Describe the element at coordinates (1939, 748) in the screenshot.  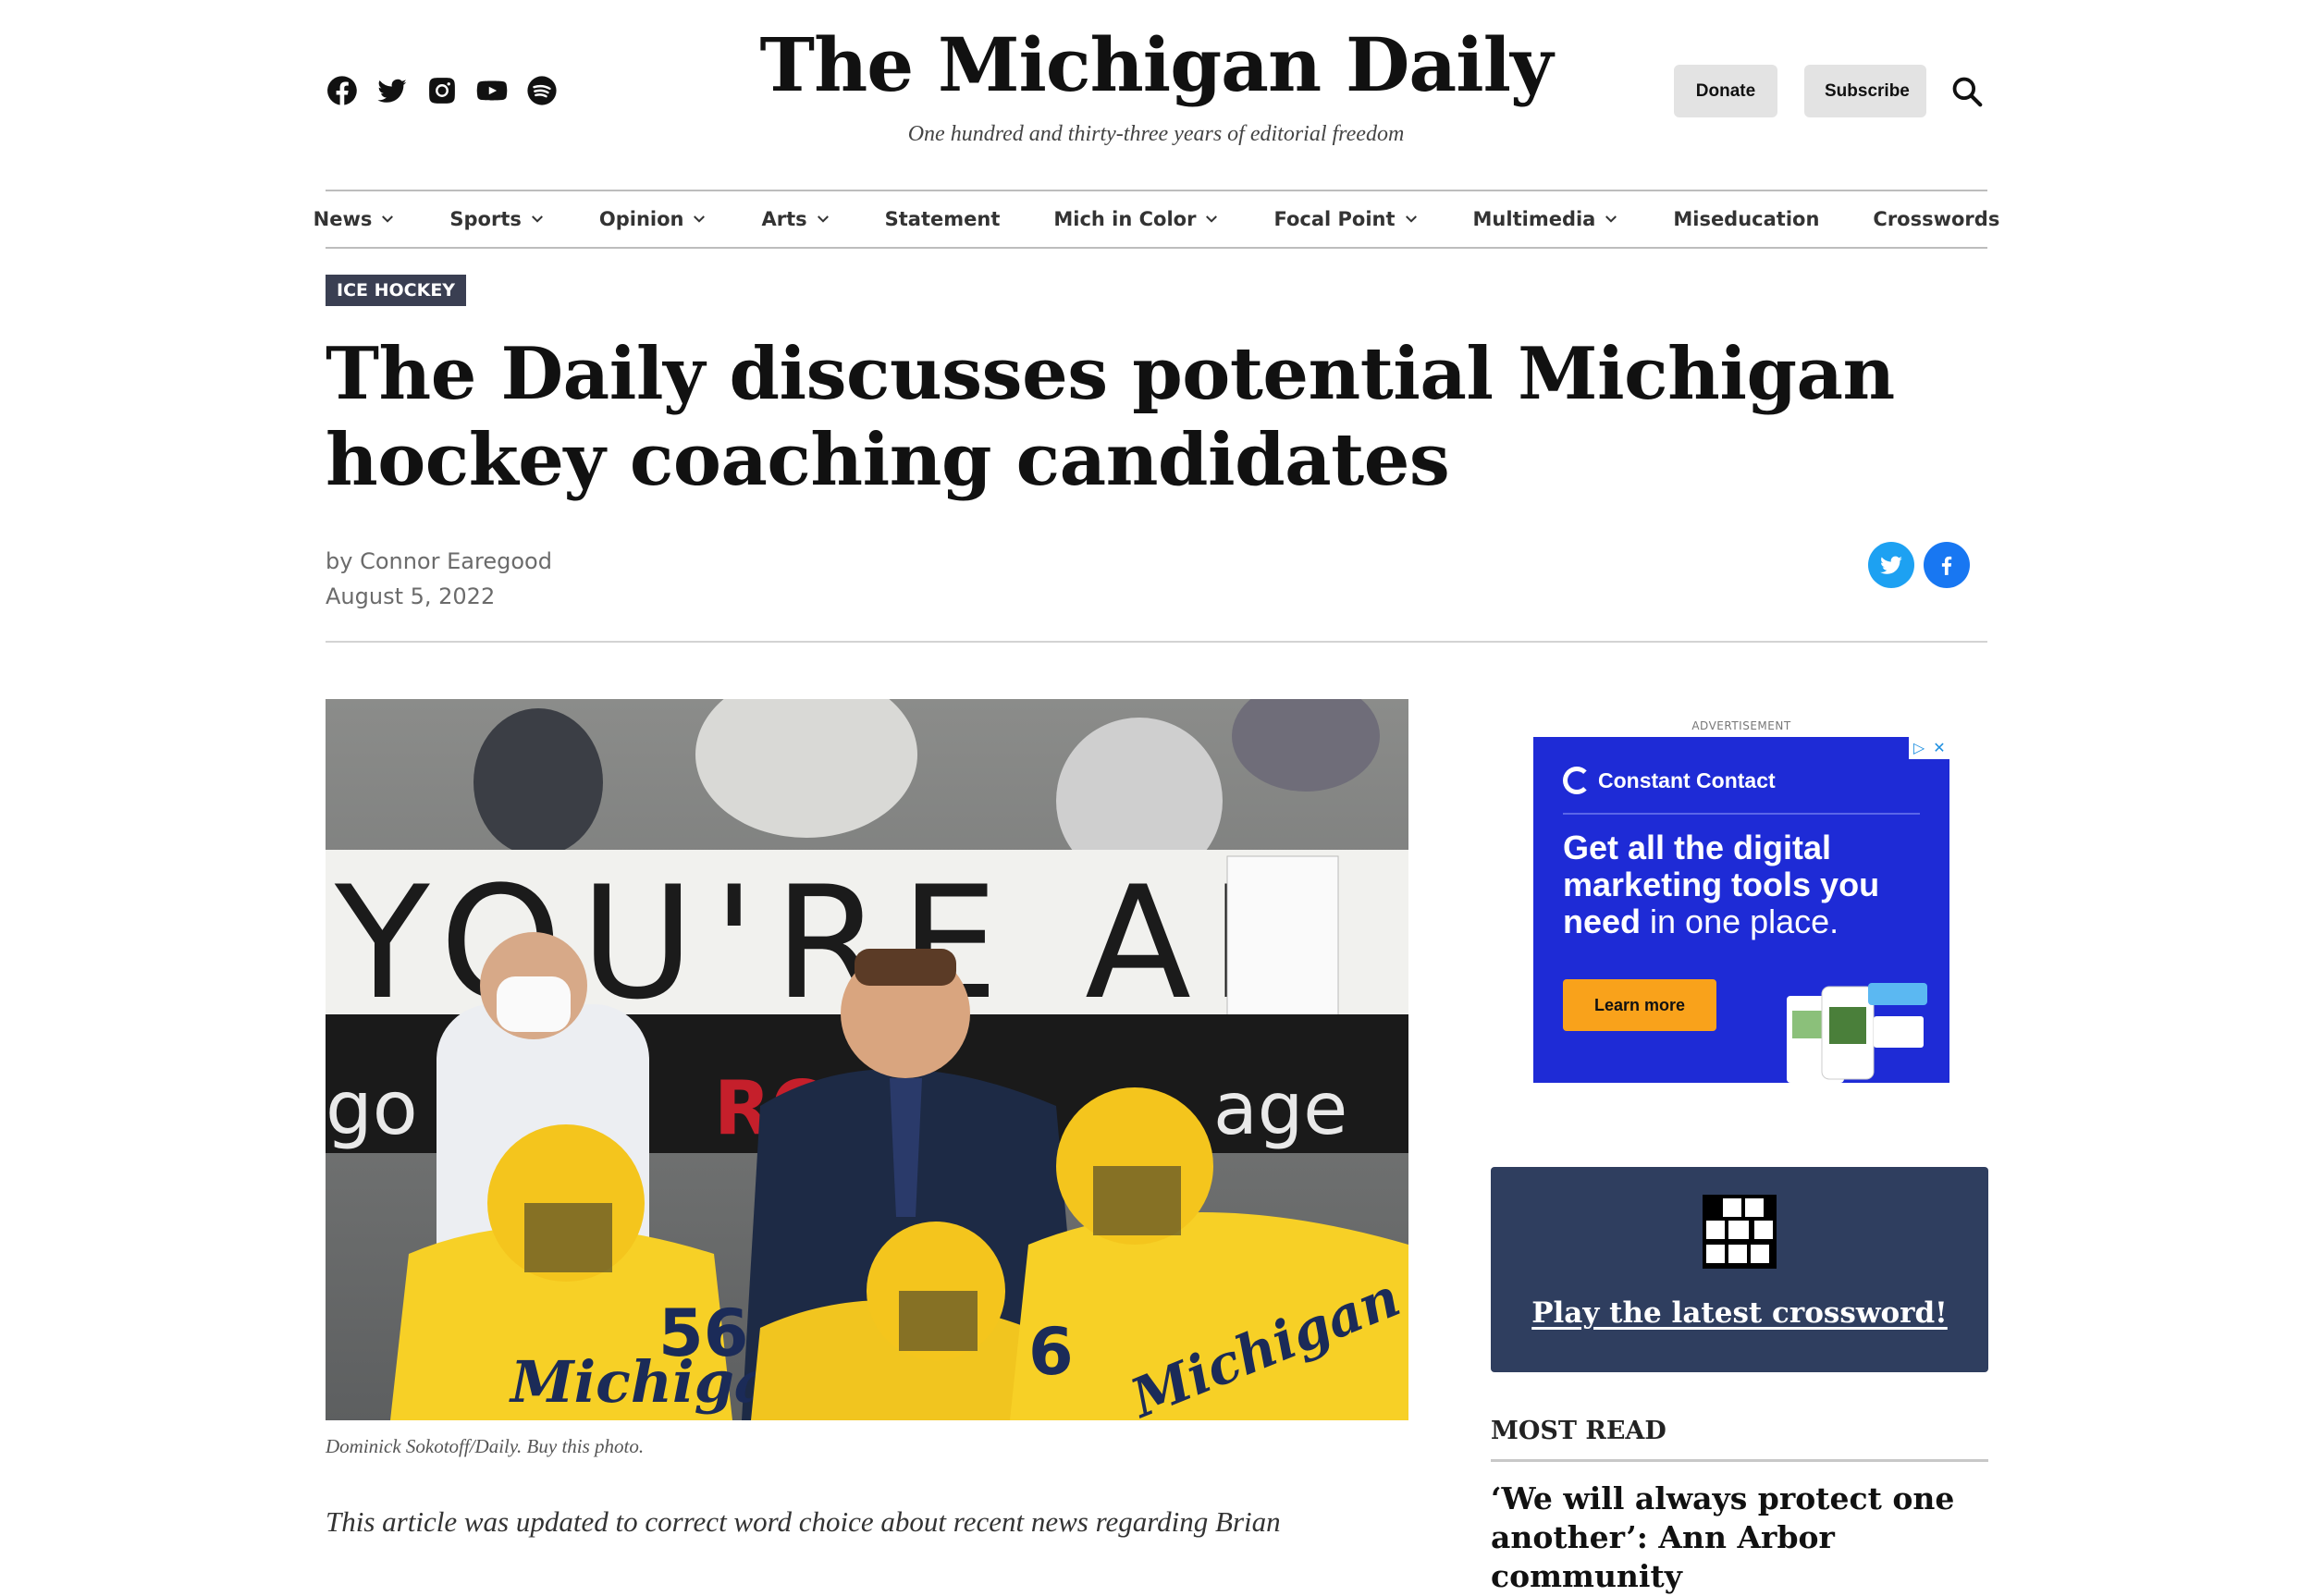
I see `ad-close-icon: ✕` at that location.